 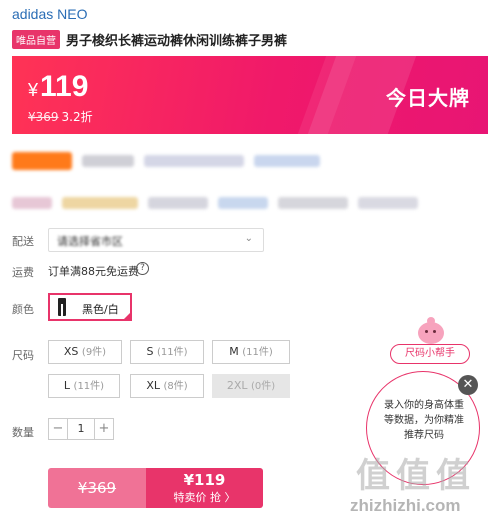 I want to click on size-helper-bubble-text: 录入你的身高体重等数据，为你精准推荐尺码, so click(x=424, y=420).